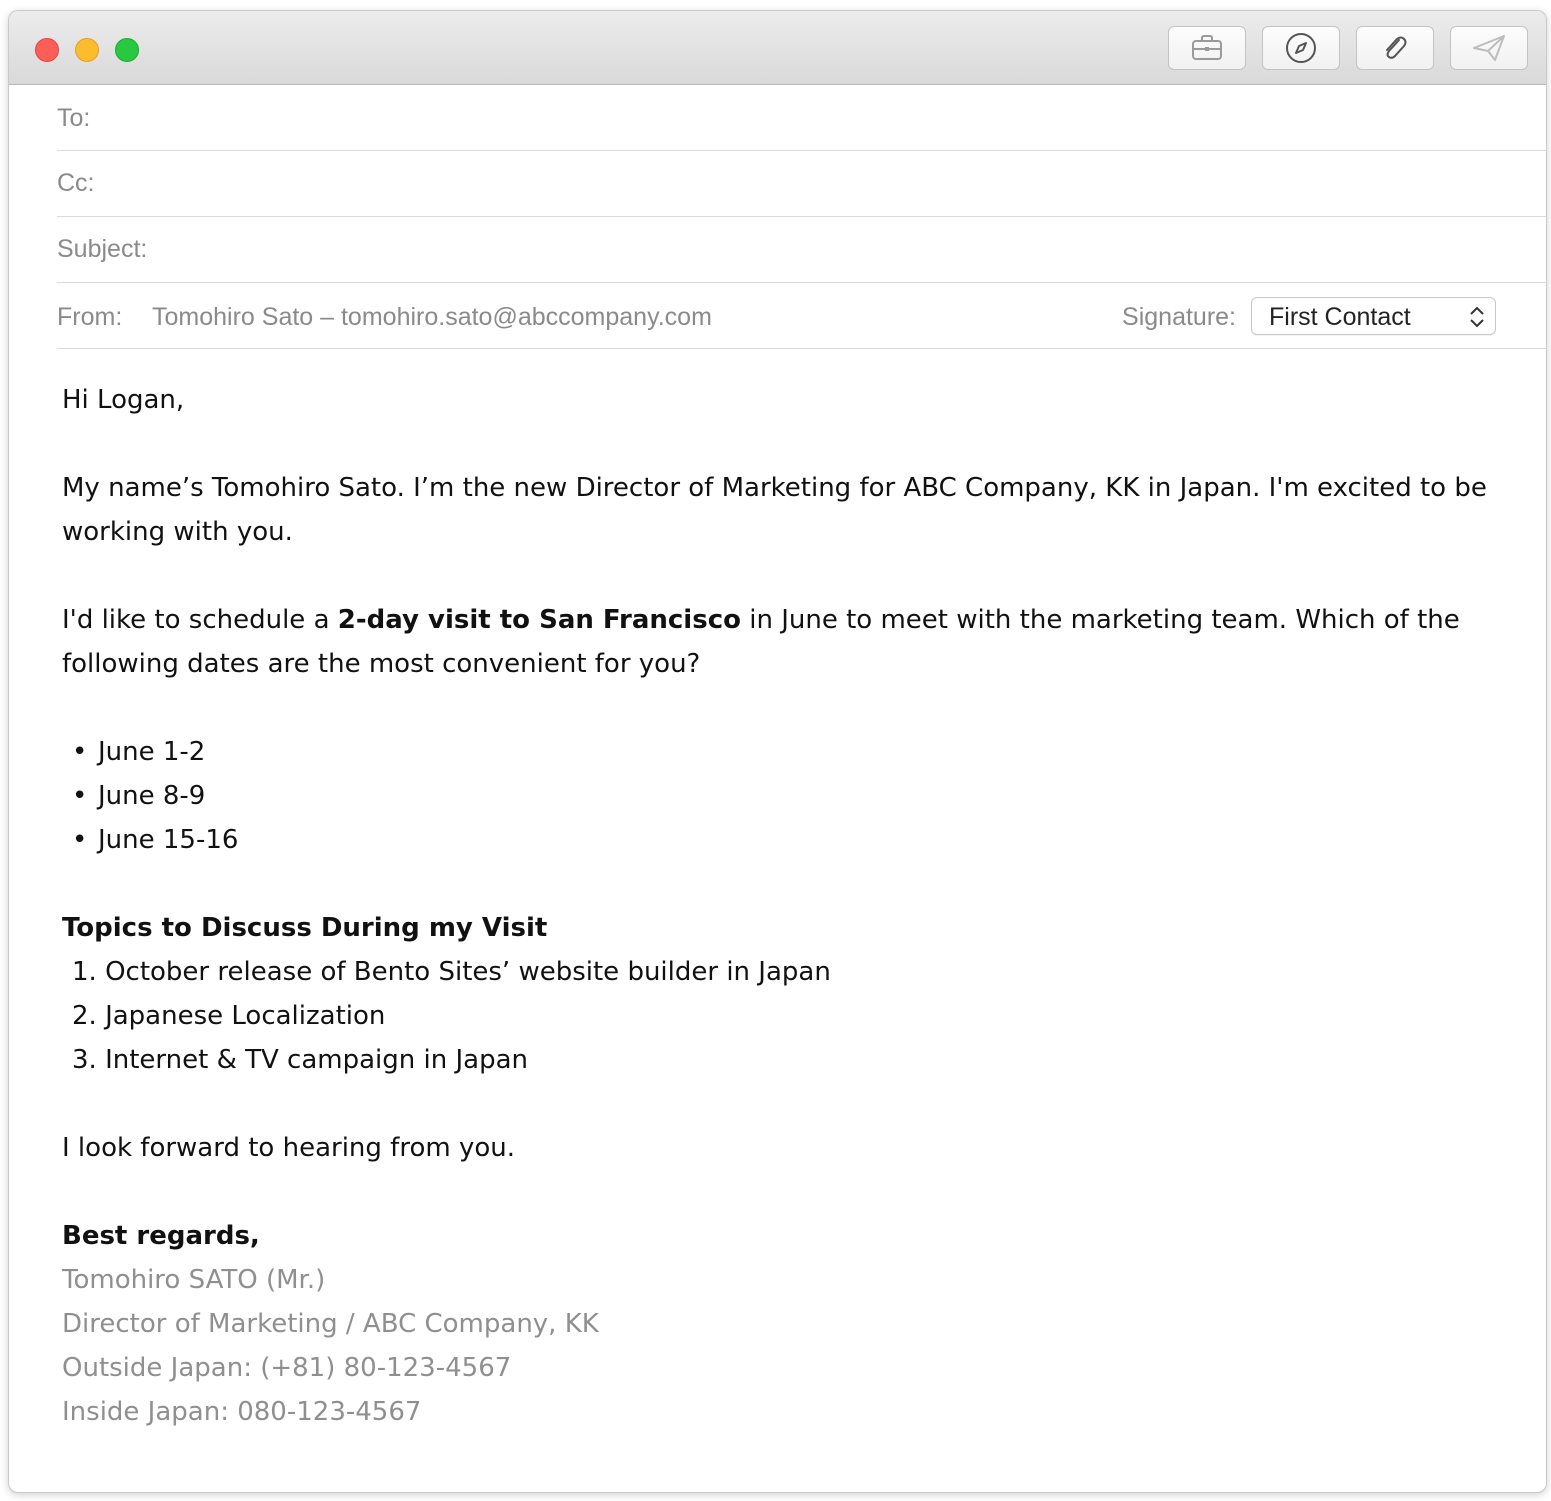  What do you see at coordinates (801, 117) in the screenshot?
I see `to-field: To:` at bounding box center [801, 117].